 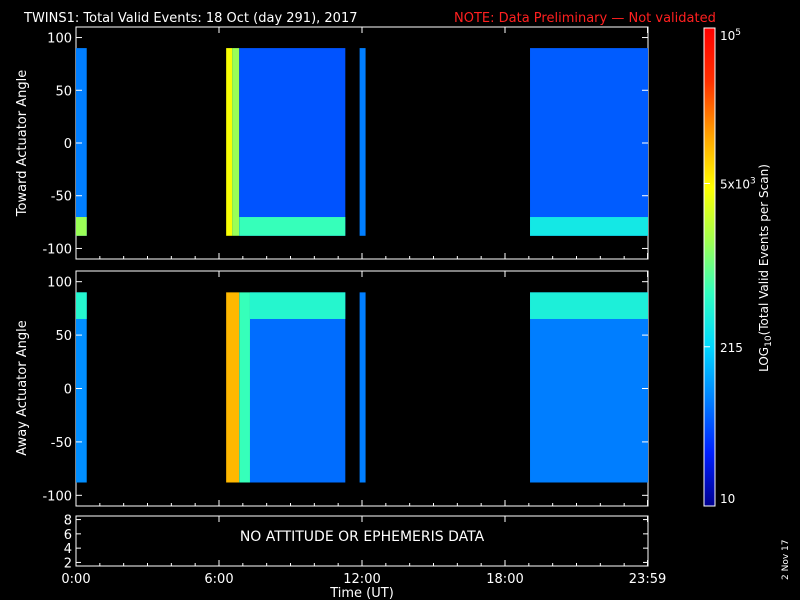 I want to click on colorbar-tick-label: 215, so click(x=731, y=348).